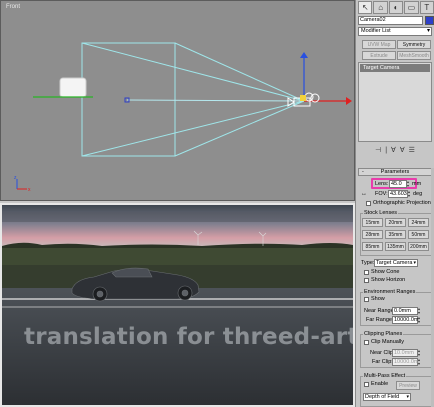 The width and height of the screenshot is (434, 407). I want to click on near-range-spinner-icon: ▴ ▾, so click(420, 311).